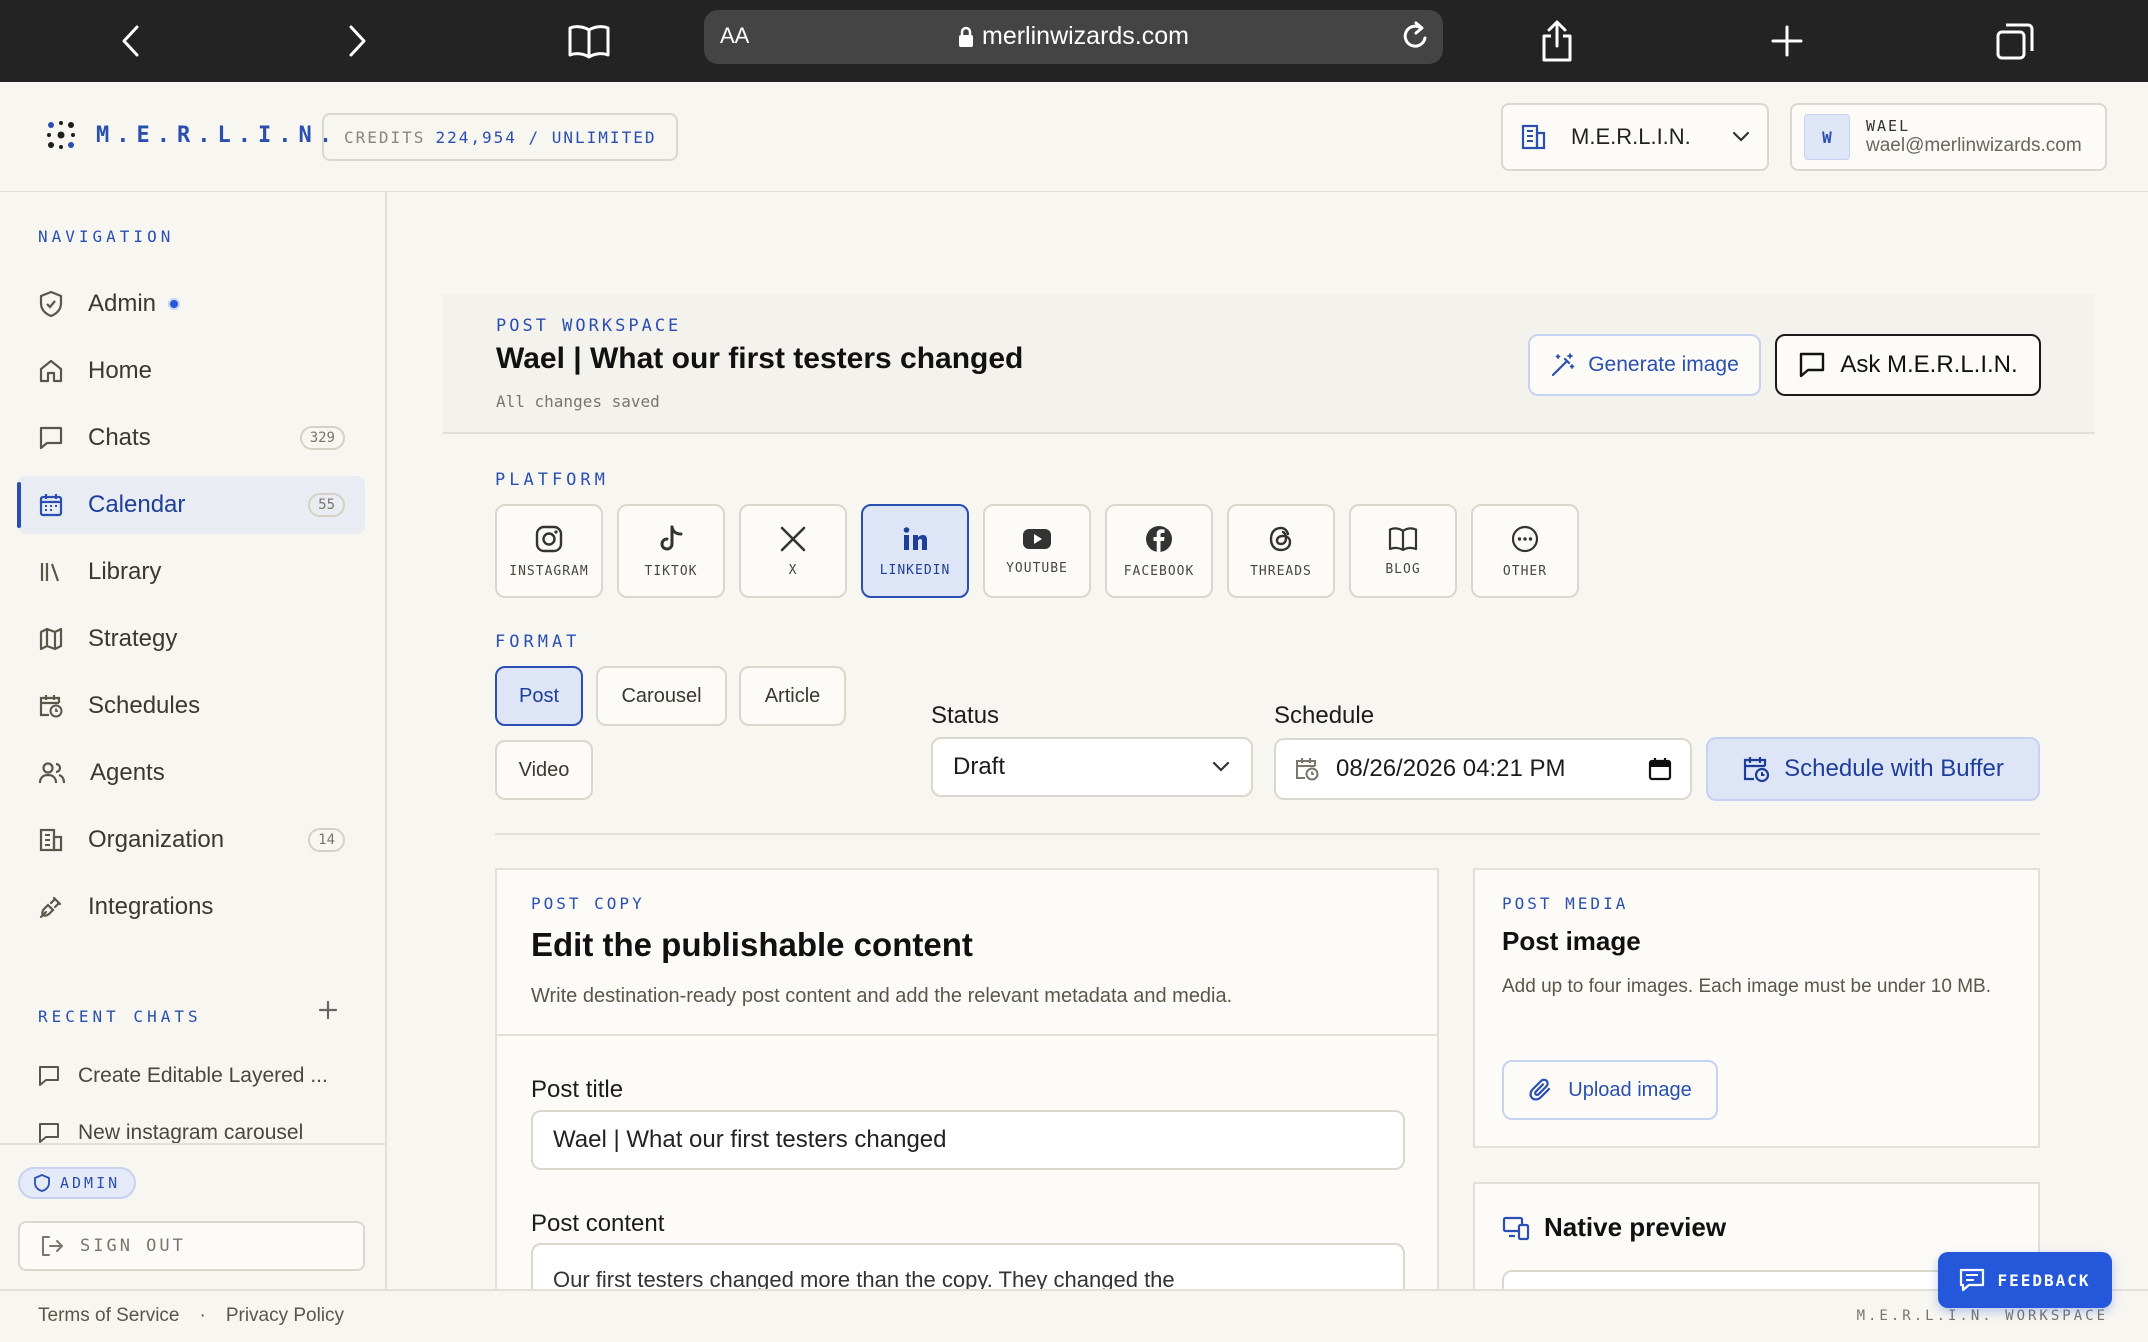 The height and width of the screenshot is (1342, 2148). I want to click on building-icon, so click(51, 840).